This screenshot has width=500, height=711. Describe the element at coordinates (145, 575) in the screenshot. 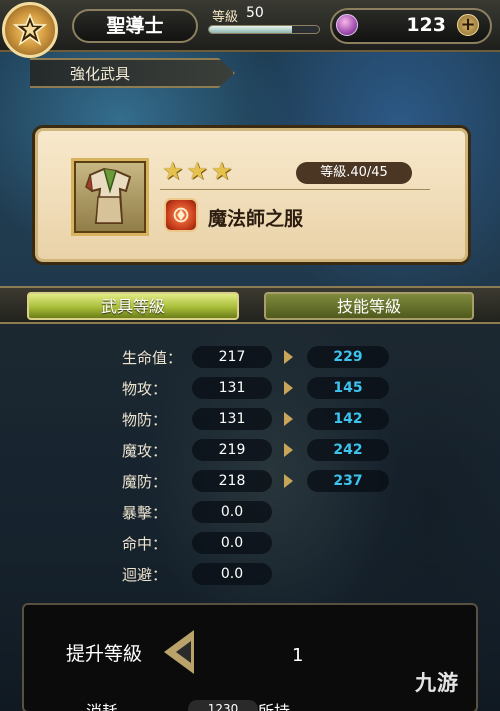

I see `stat-name: 迴避：` at that location.